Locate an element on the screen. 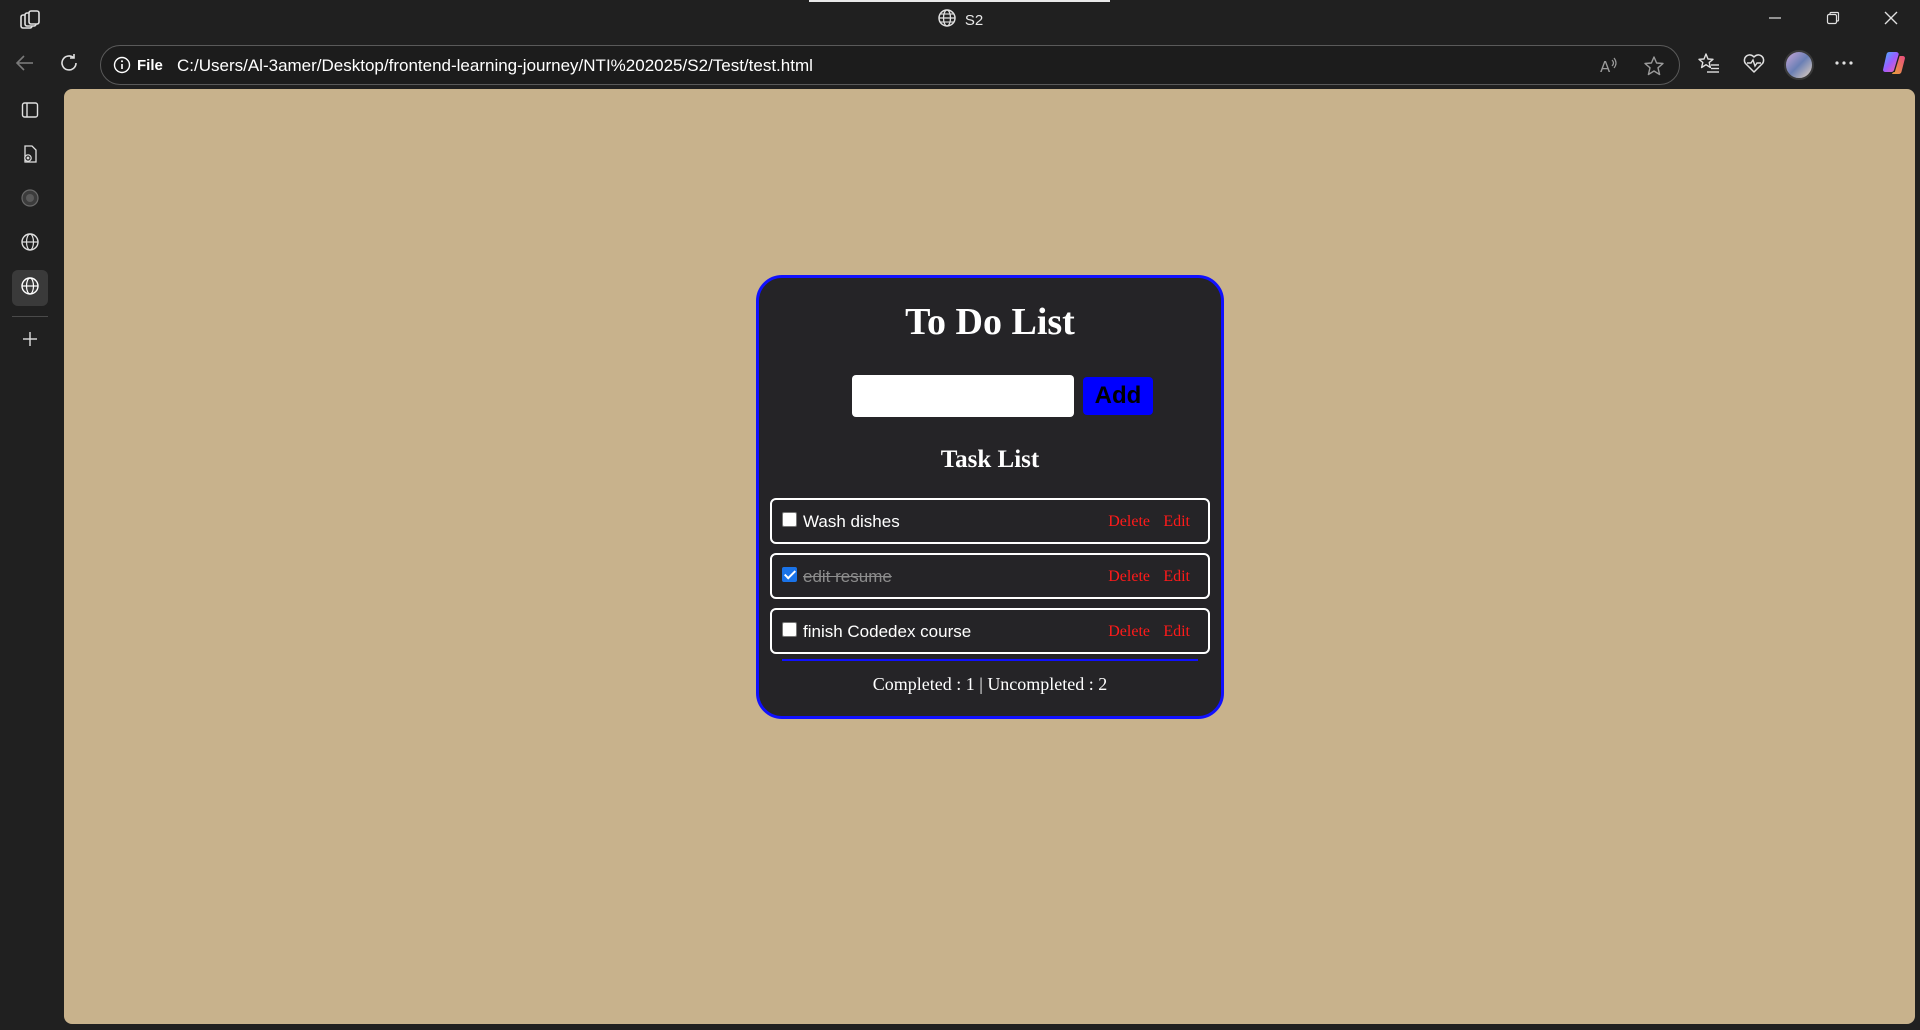  tab-actions-button is located at coordinates (30, 112).